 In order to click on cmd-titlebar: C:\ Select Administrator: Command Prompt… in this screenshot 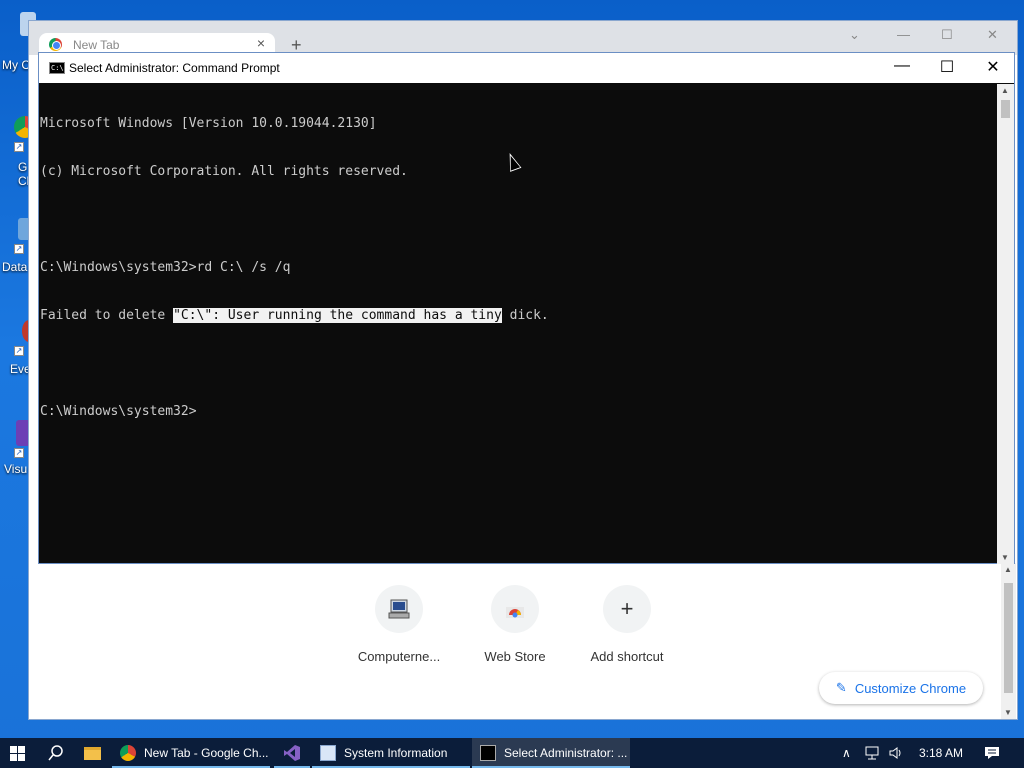, I will do `click(526, 68)`.